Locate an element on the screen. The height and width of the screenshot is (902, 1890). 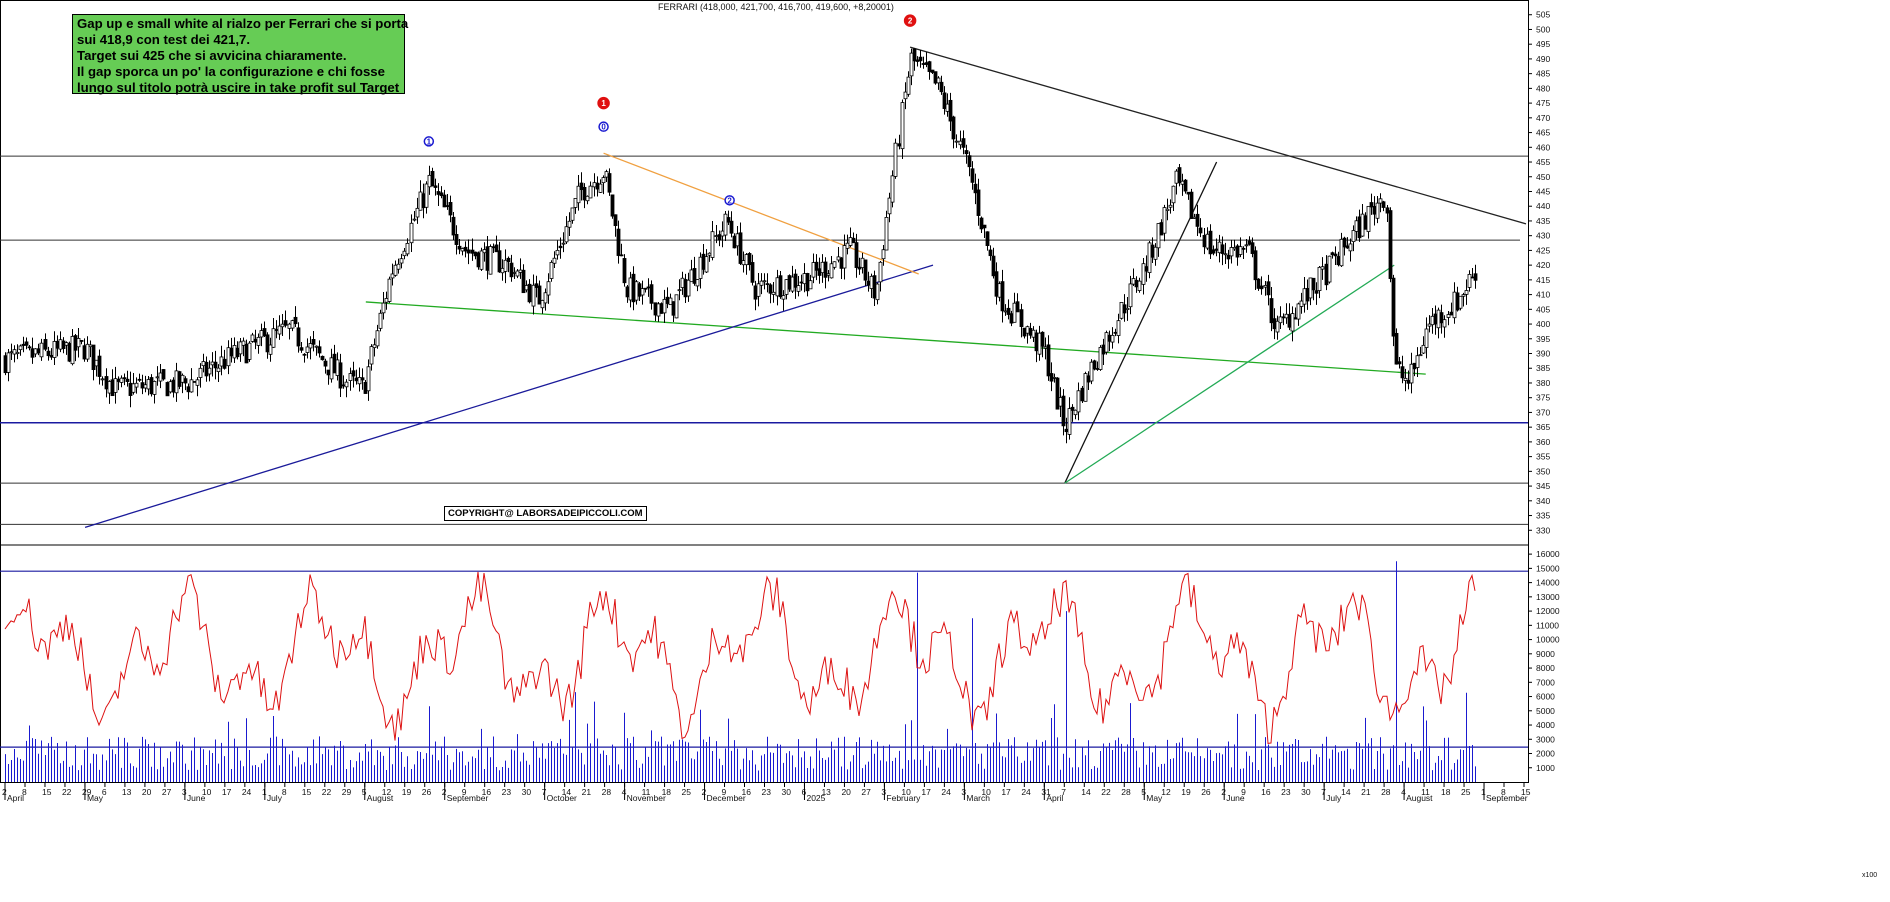
price-tick-label: 475 is located at coordinates (1543, 103).